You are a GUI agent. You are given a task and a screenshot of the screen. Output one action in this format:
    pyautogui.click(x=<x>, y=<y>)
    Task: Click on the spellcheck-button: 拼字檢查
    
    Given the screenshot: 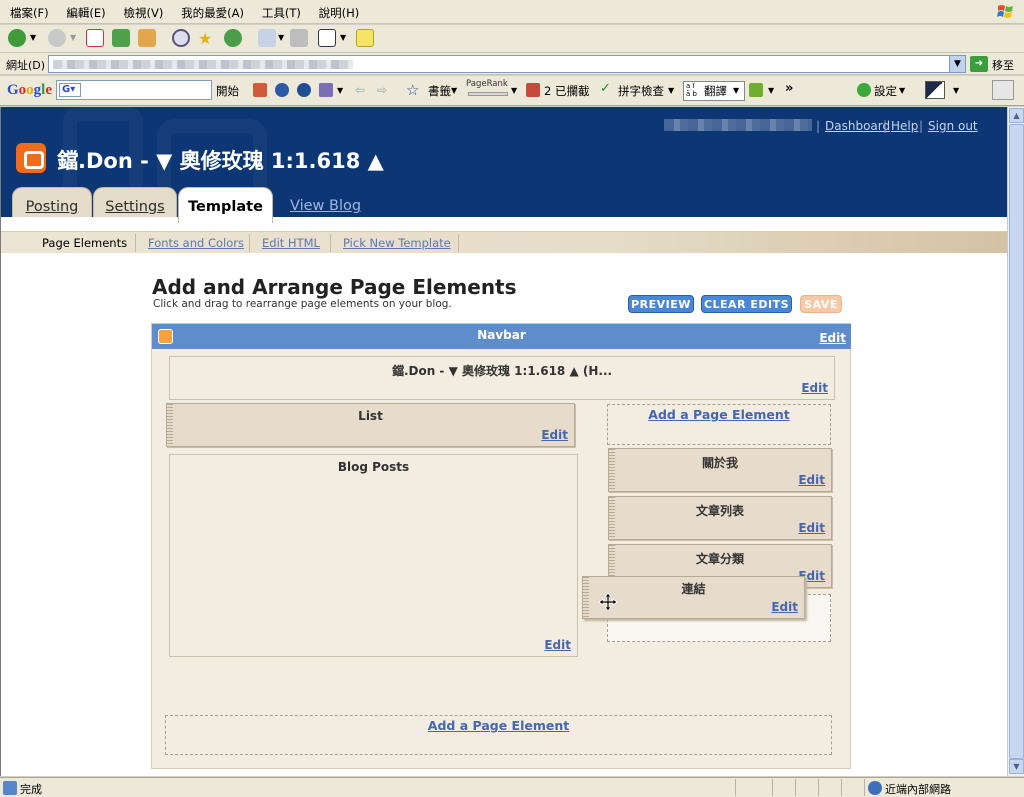 What is the action you would take?
    pyautogui.click(x=641, y=91)
    